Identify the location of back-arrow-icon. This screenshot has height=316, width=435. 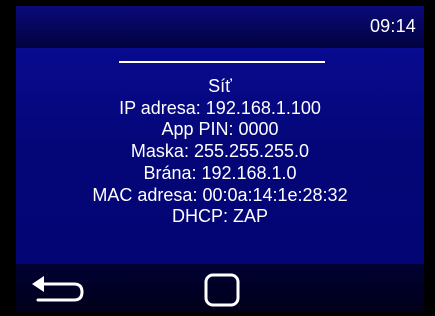
(58, 289).